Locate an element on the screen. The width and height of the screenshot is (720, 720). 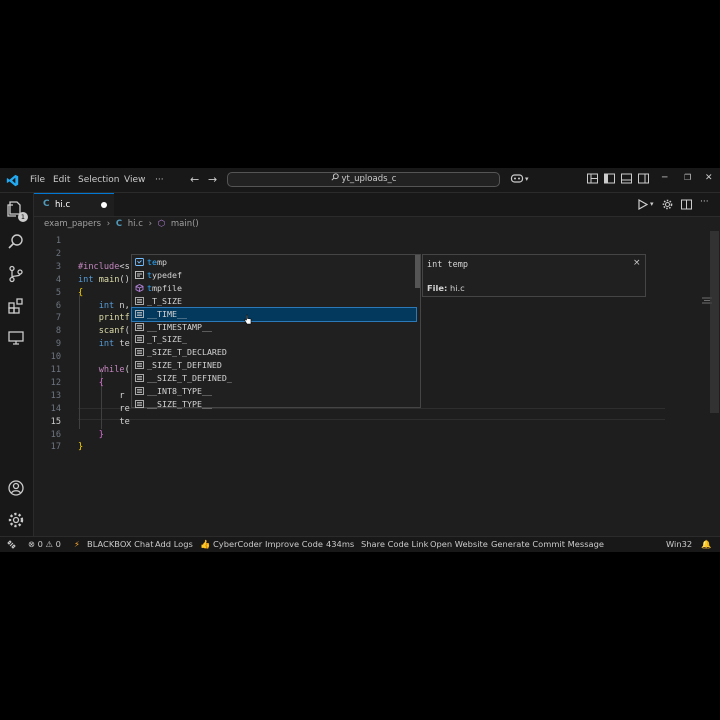
code-line: int n, is located at coordinates (104, 306).